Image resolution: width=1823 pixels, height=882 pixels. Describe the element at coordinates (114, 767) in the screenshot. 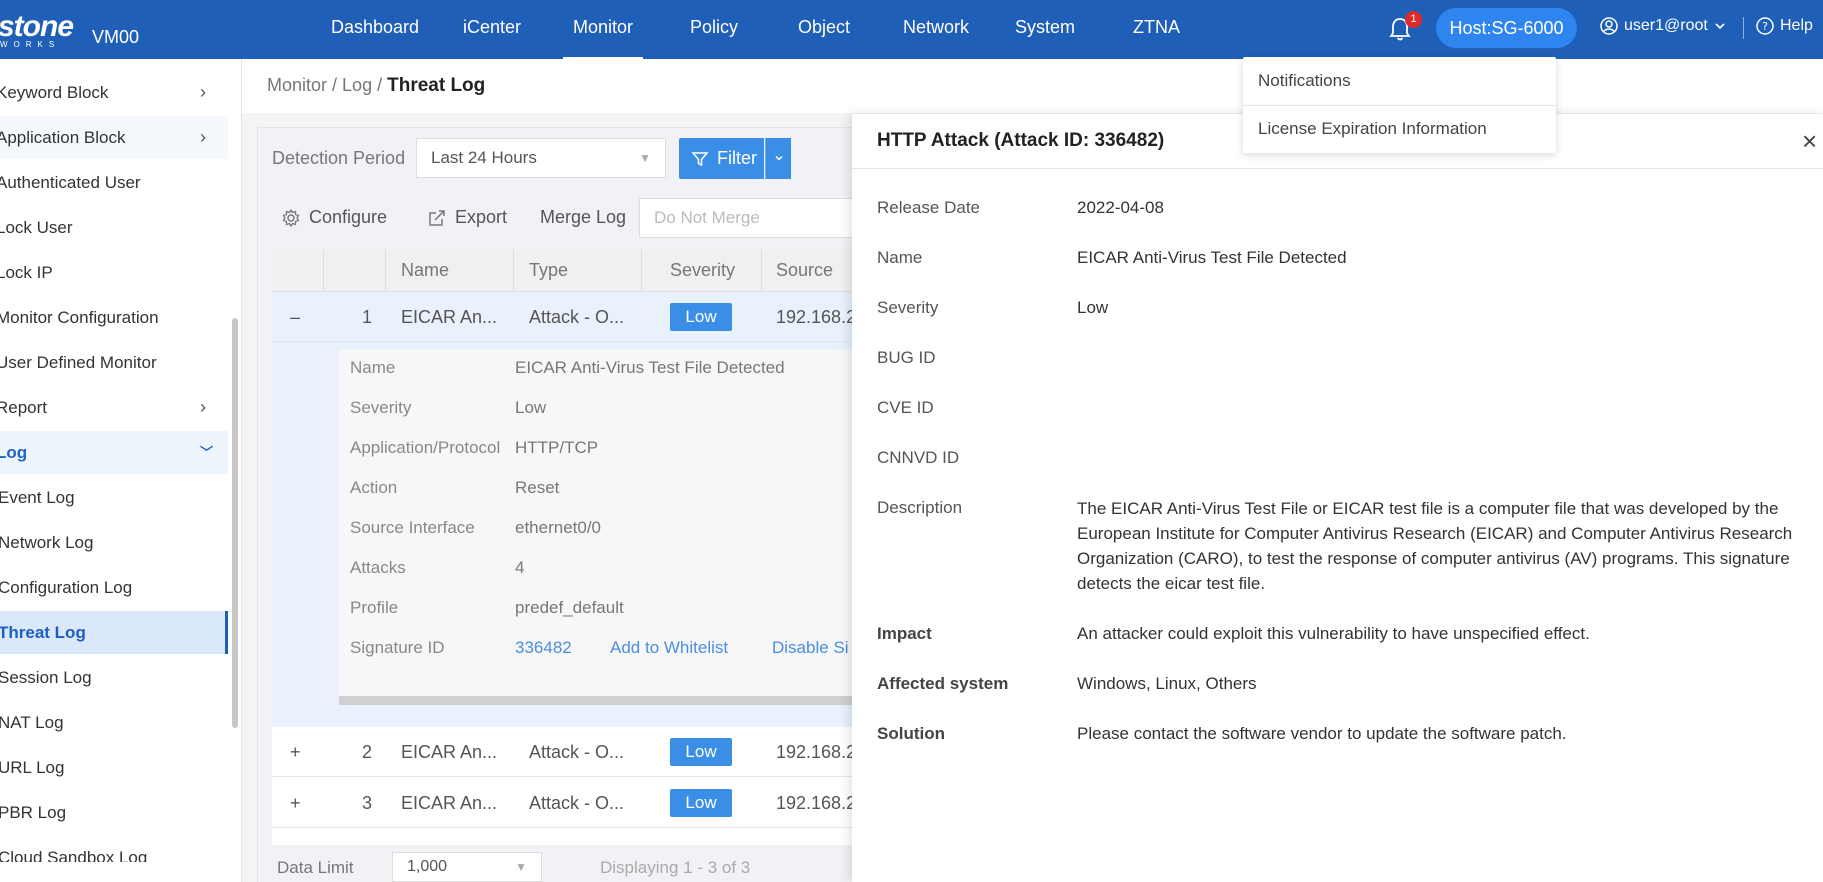

I see `sidebar-item-url-log: URL Log` at that location.